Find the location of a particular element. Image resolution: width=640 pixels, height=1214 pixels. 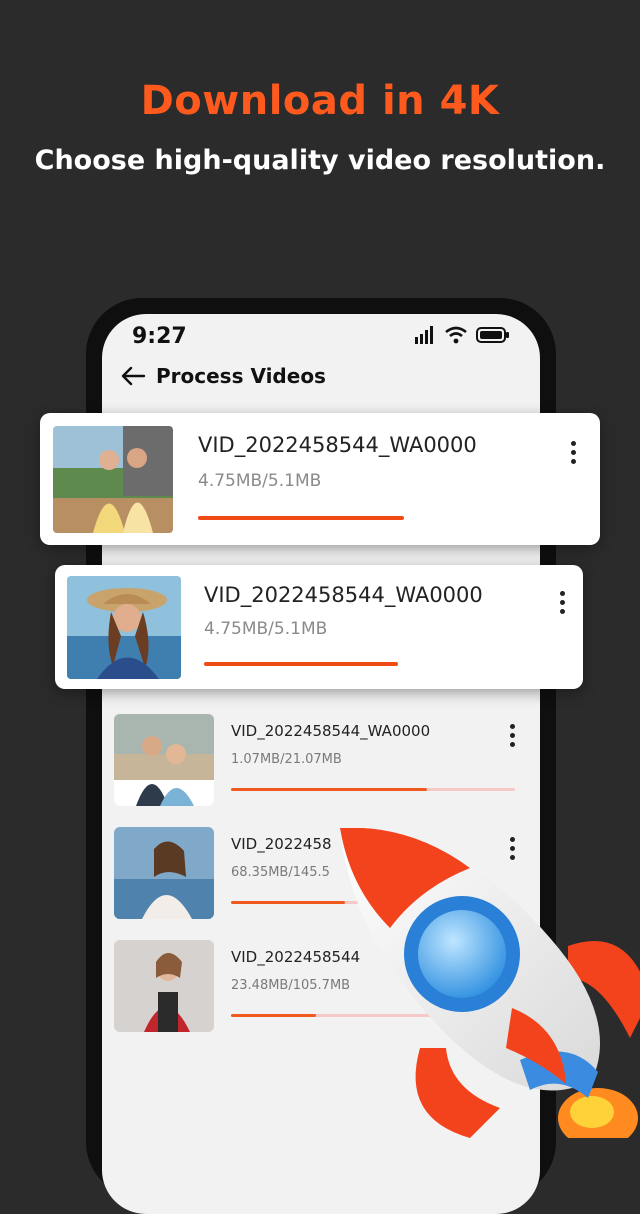

wifi-icon is located at coordinates (456, 335).